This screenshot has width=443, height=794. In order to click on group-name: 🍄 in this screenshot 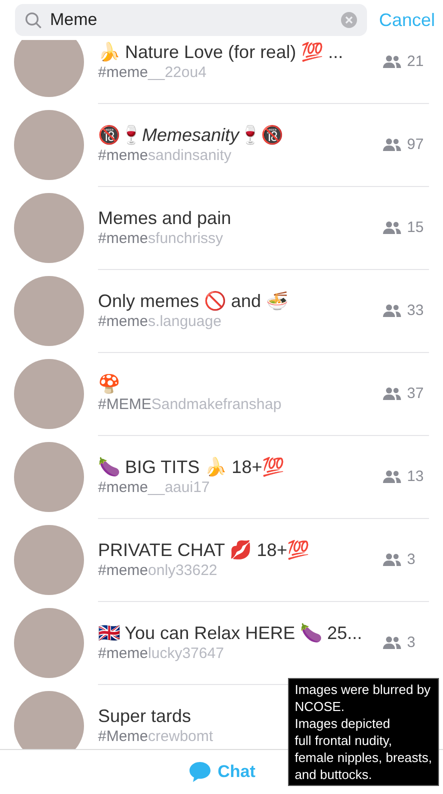, I will do `click(109, 383)`.